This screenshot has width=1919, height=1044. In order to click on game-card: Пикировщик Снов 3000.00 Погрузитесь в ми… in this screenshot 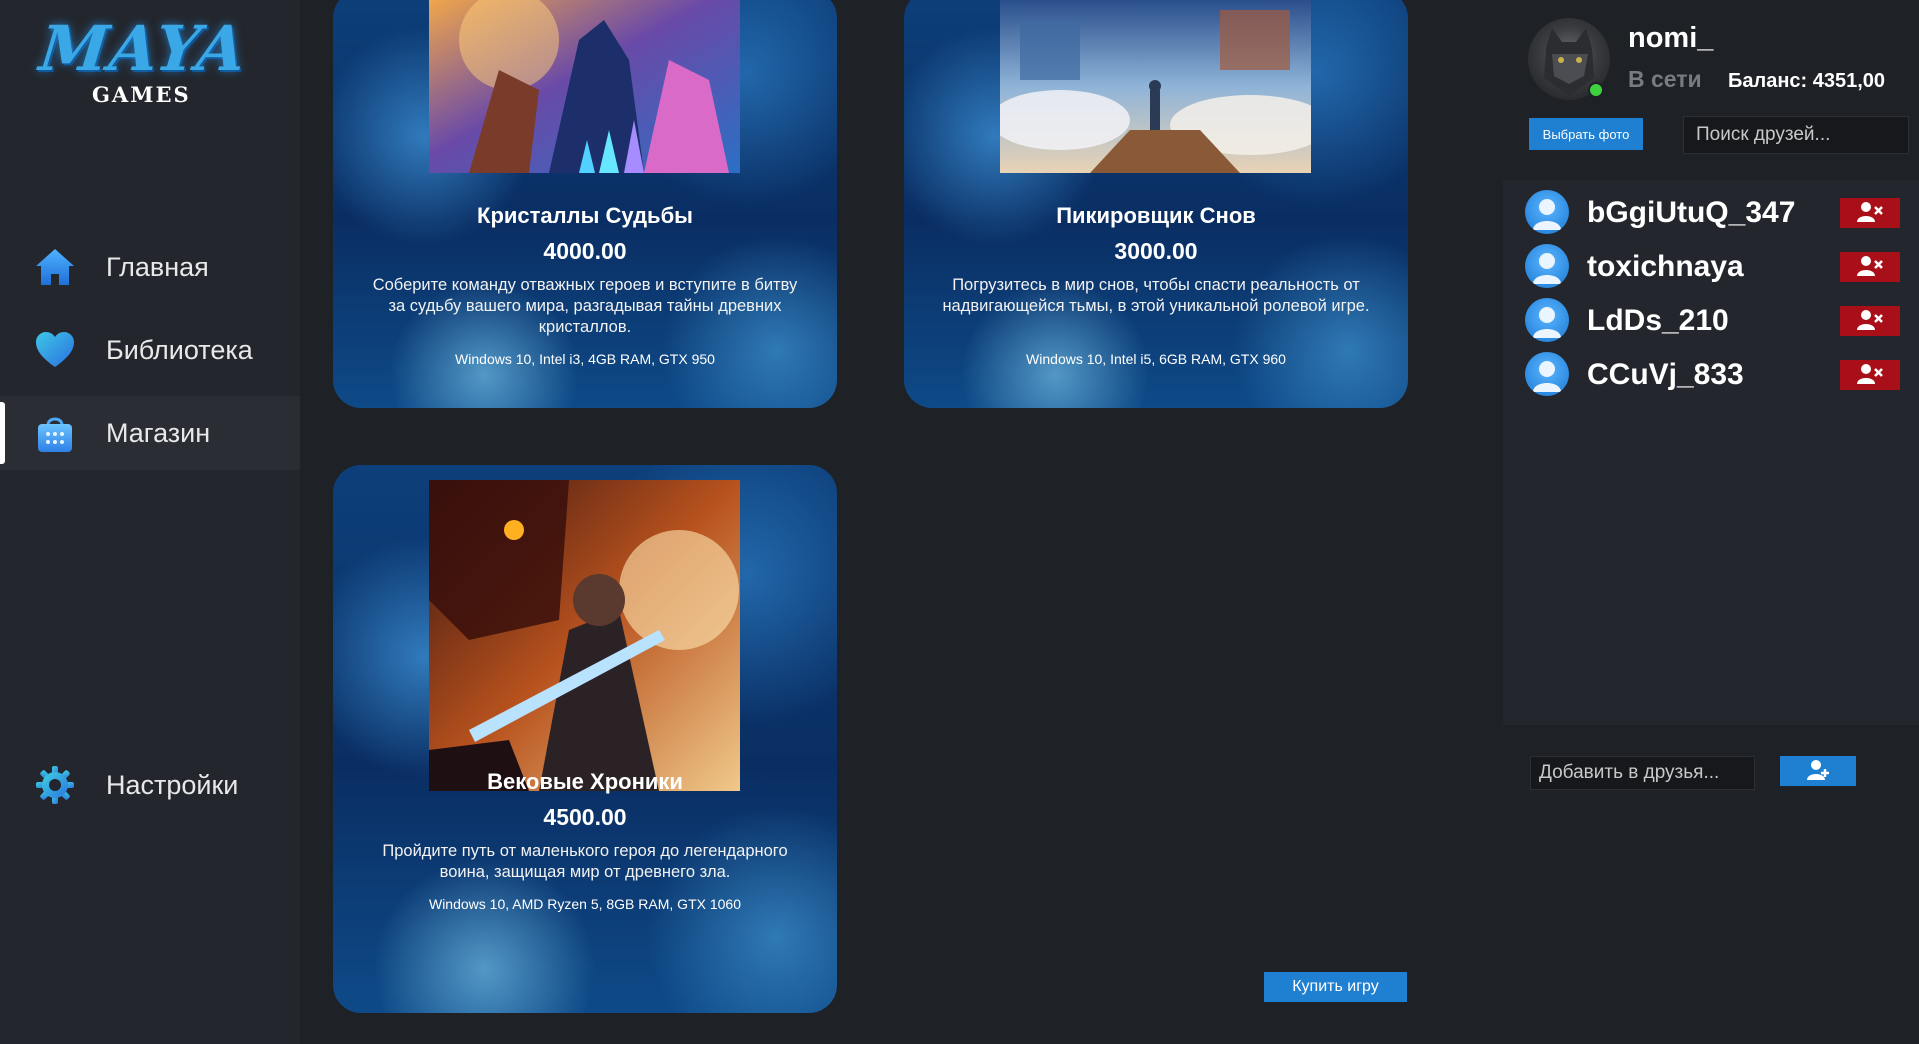, I will do `click(1156, 204)`.